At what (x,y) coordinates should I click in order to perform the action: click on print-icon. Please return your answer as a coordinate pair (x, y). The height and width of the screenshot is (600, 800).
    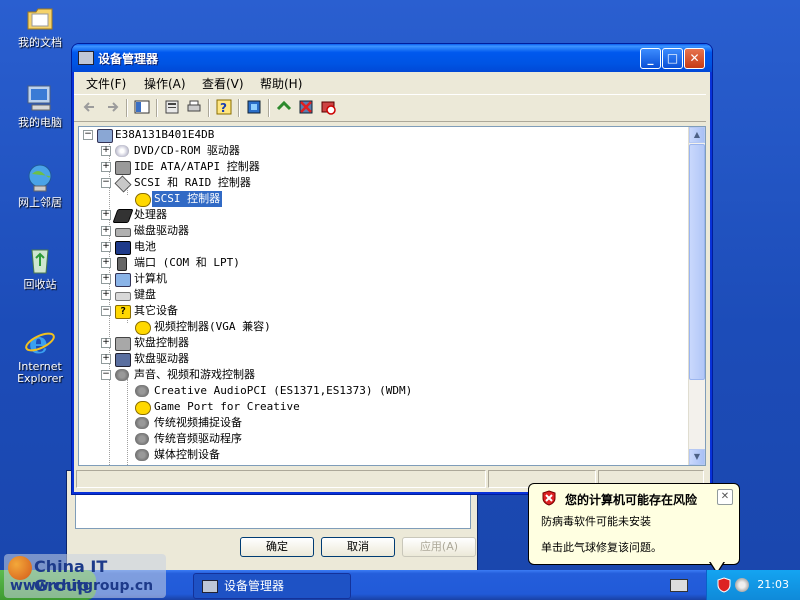
    Looking at the image, I should click on (194, 107).